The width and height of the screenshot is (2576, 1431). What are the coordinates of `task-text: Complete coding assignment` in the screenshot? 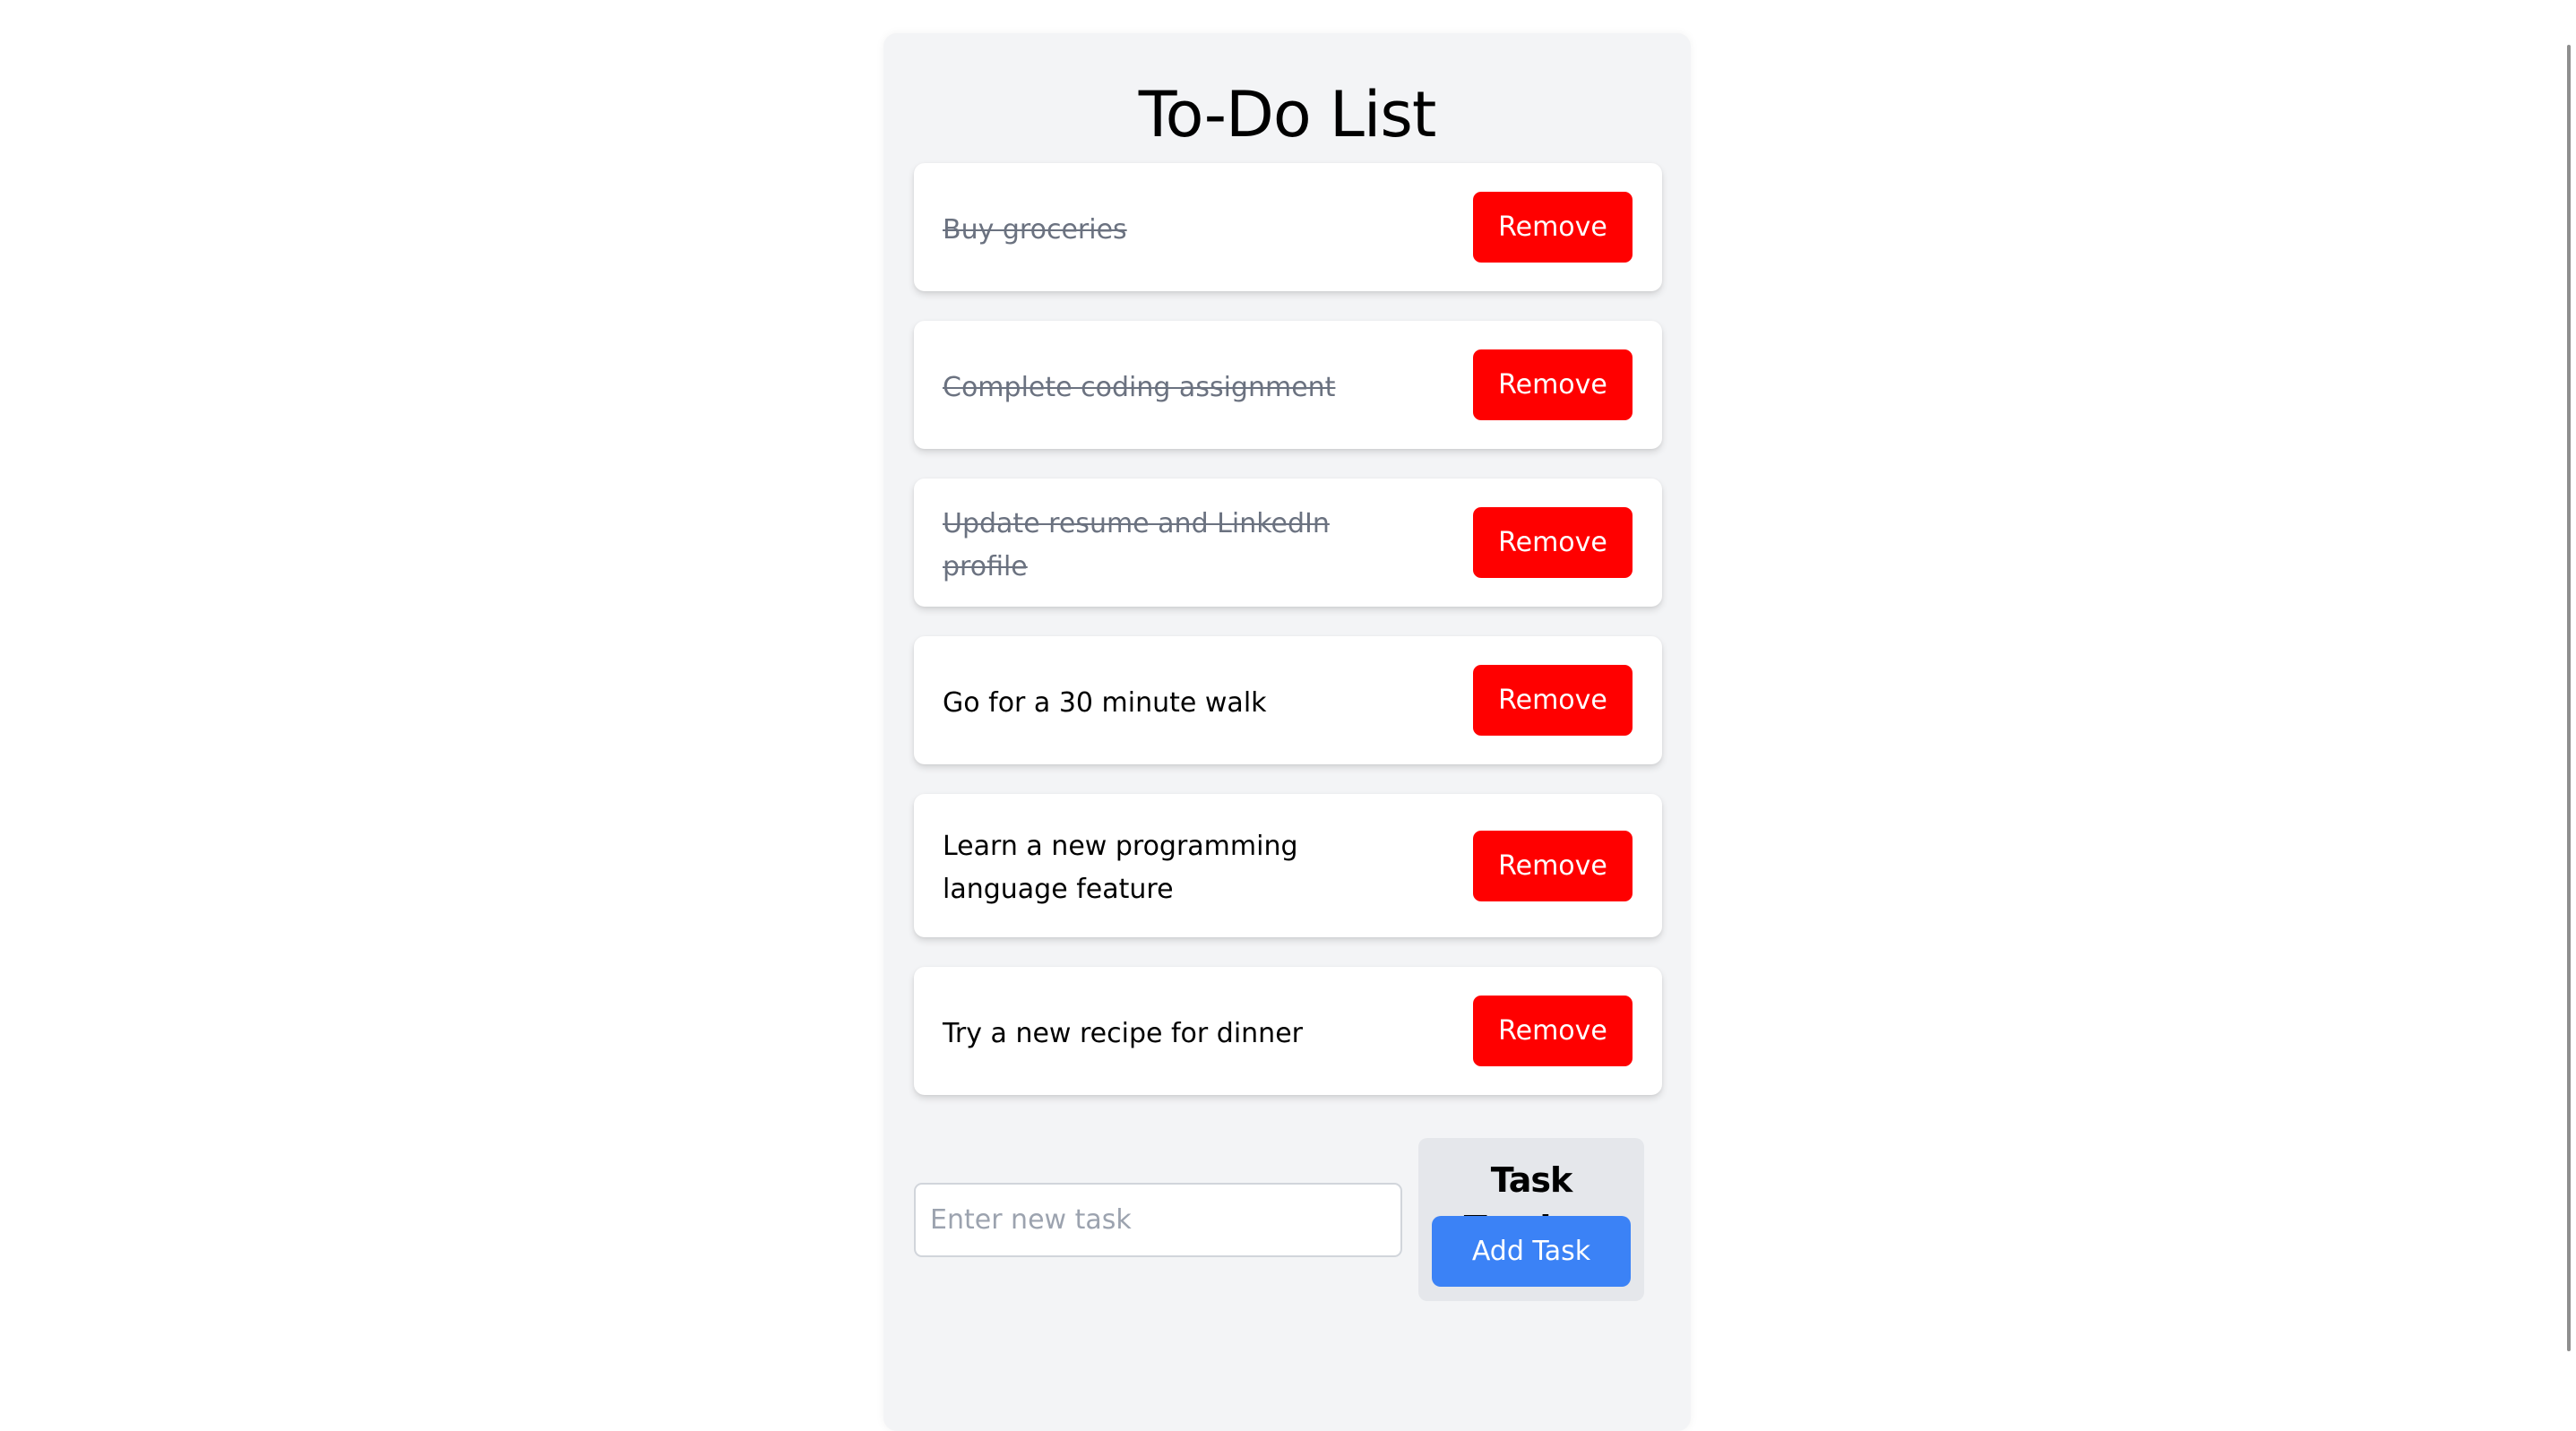 It's located at (1139, 385).